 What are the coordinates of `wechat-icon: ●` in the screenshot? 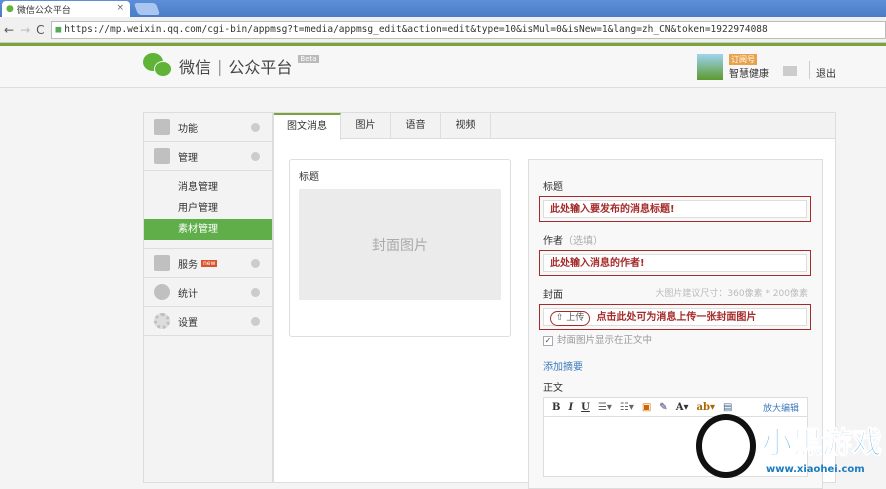 It's located at (10, 9).